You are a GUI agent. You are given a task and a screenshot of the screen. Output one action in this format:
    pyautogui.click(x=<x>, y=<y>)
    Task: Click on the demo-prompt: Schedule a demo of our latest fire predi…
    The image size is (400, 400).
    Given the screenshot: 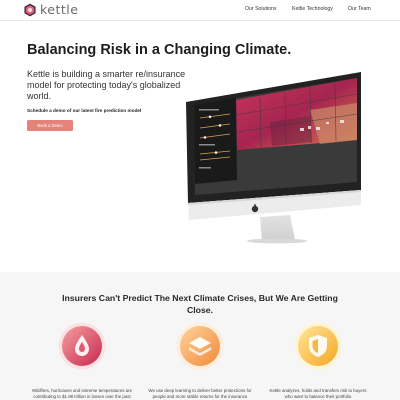 What is the action you would take?
    pyautogui.click(x=84, y=110)
    